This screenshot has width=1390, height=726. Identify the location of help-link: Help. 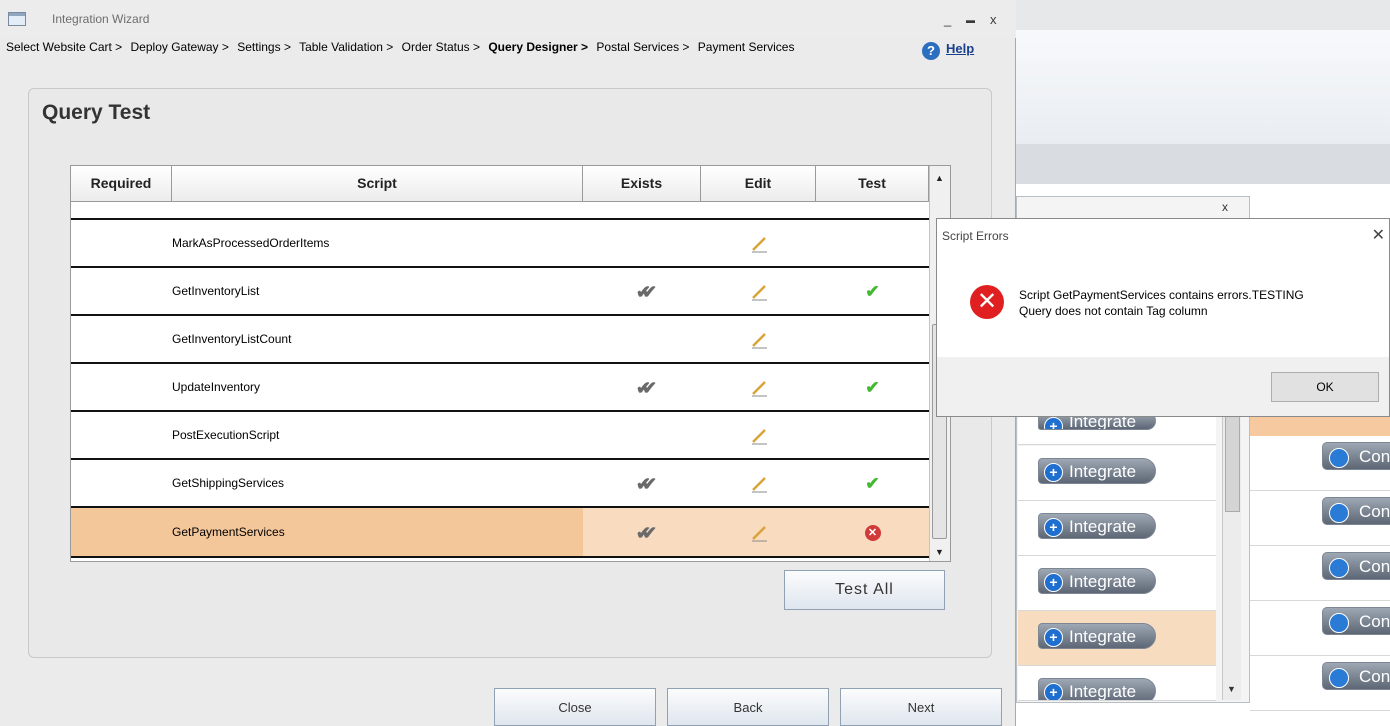
(960, 48).